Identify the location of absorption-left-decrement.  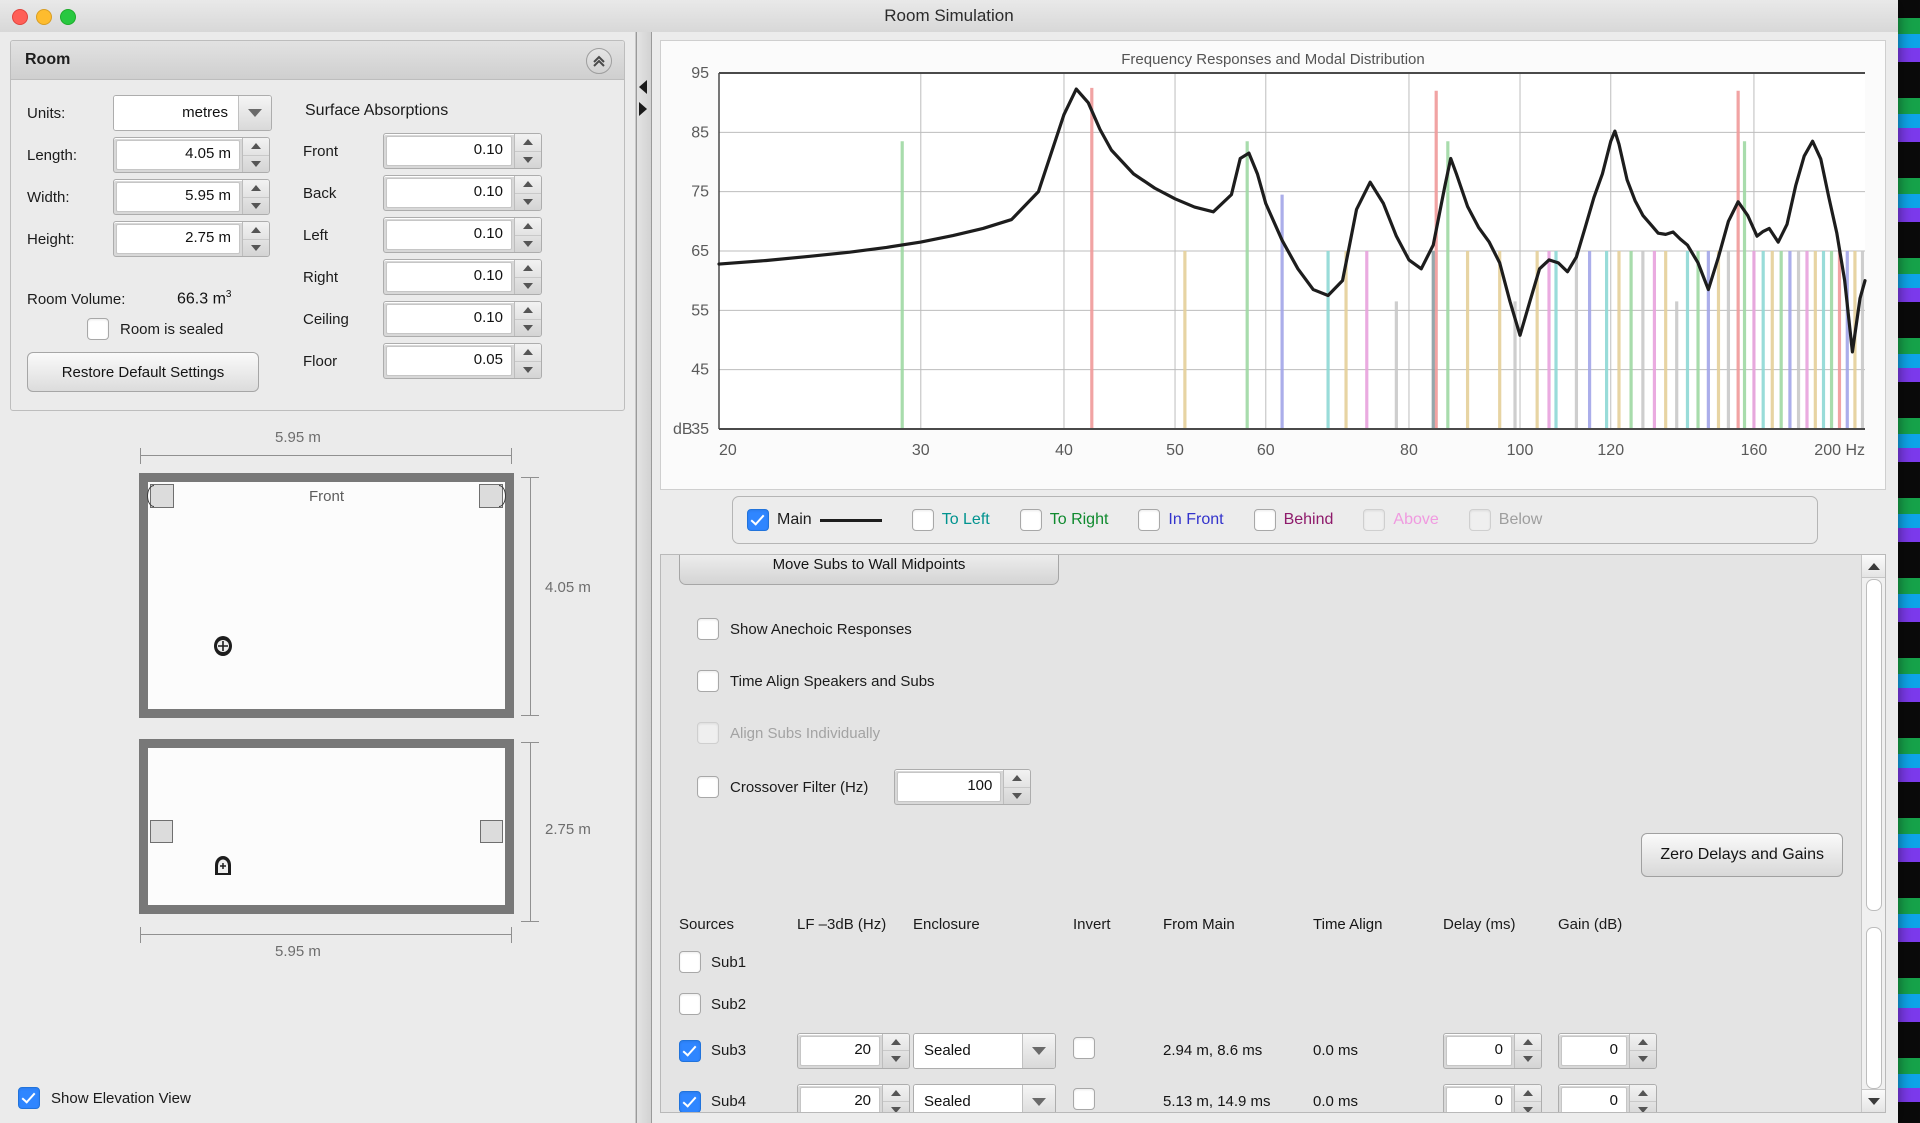
(528, 243).